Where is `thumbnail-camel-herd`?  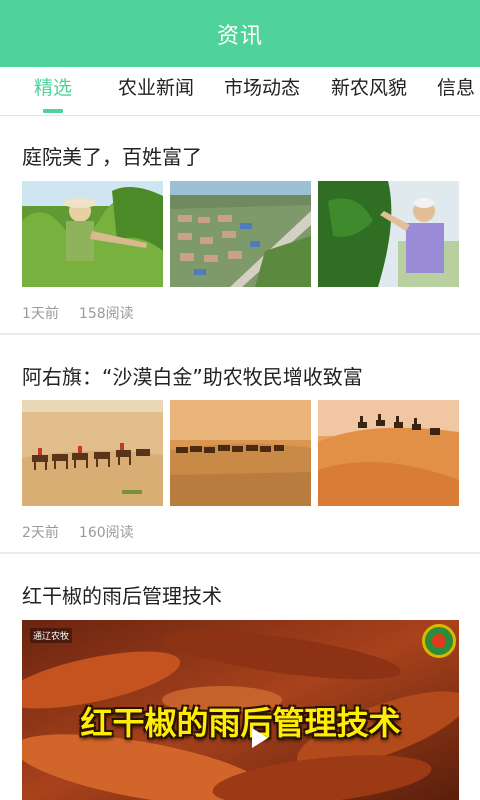 thumbnail-camel-herd is located at coordinates (240, 453).